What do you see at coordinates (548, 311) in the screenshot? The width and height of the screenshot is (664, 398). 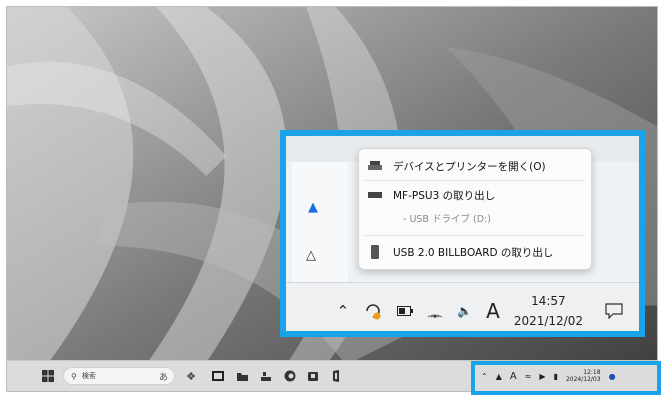 I see `clock: 14:57 2021/12/02` at bounding box center [548, 311].